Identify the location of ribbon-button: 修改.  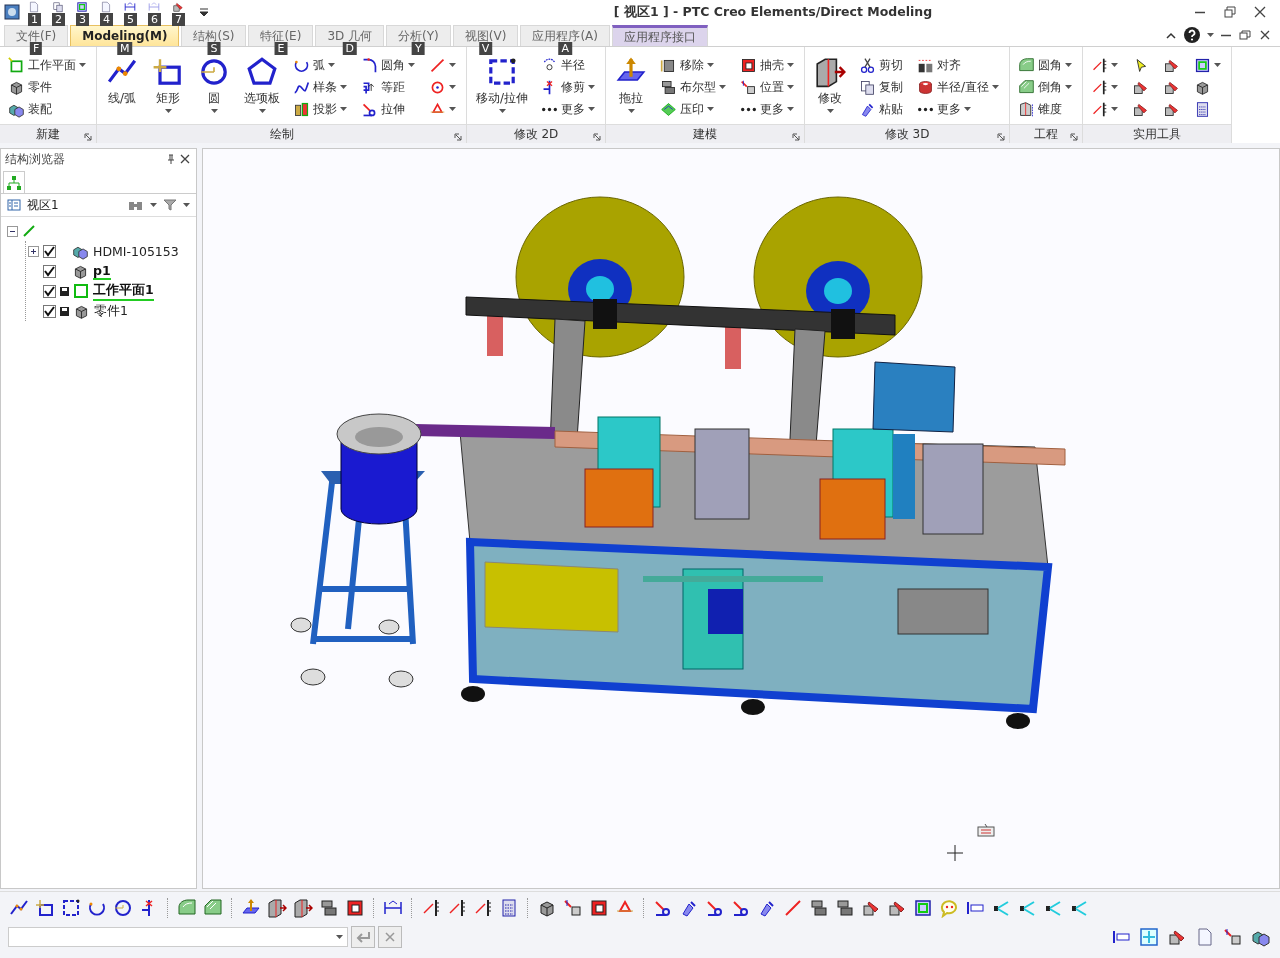
(830, 89).